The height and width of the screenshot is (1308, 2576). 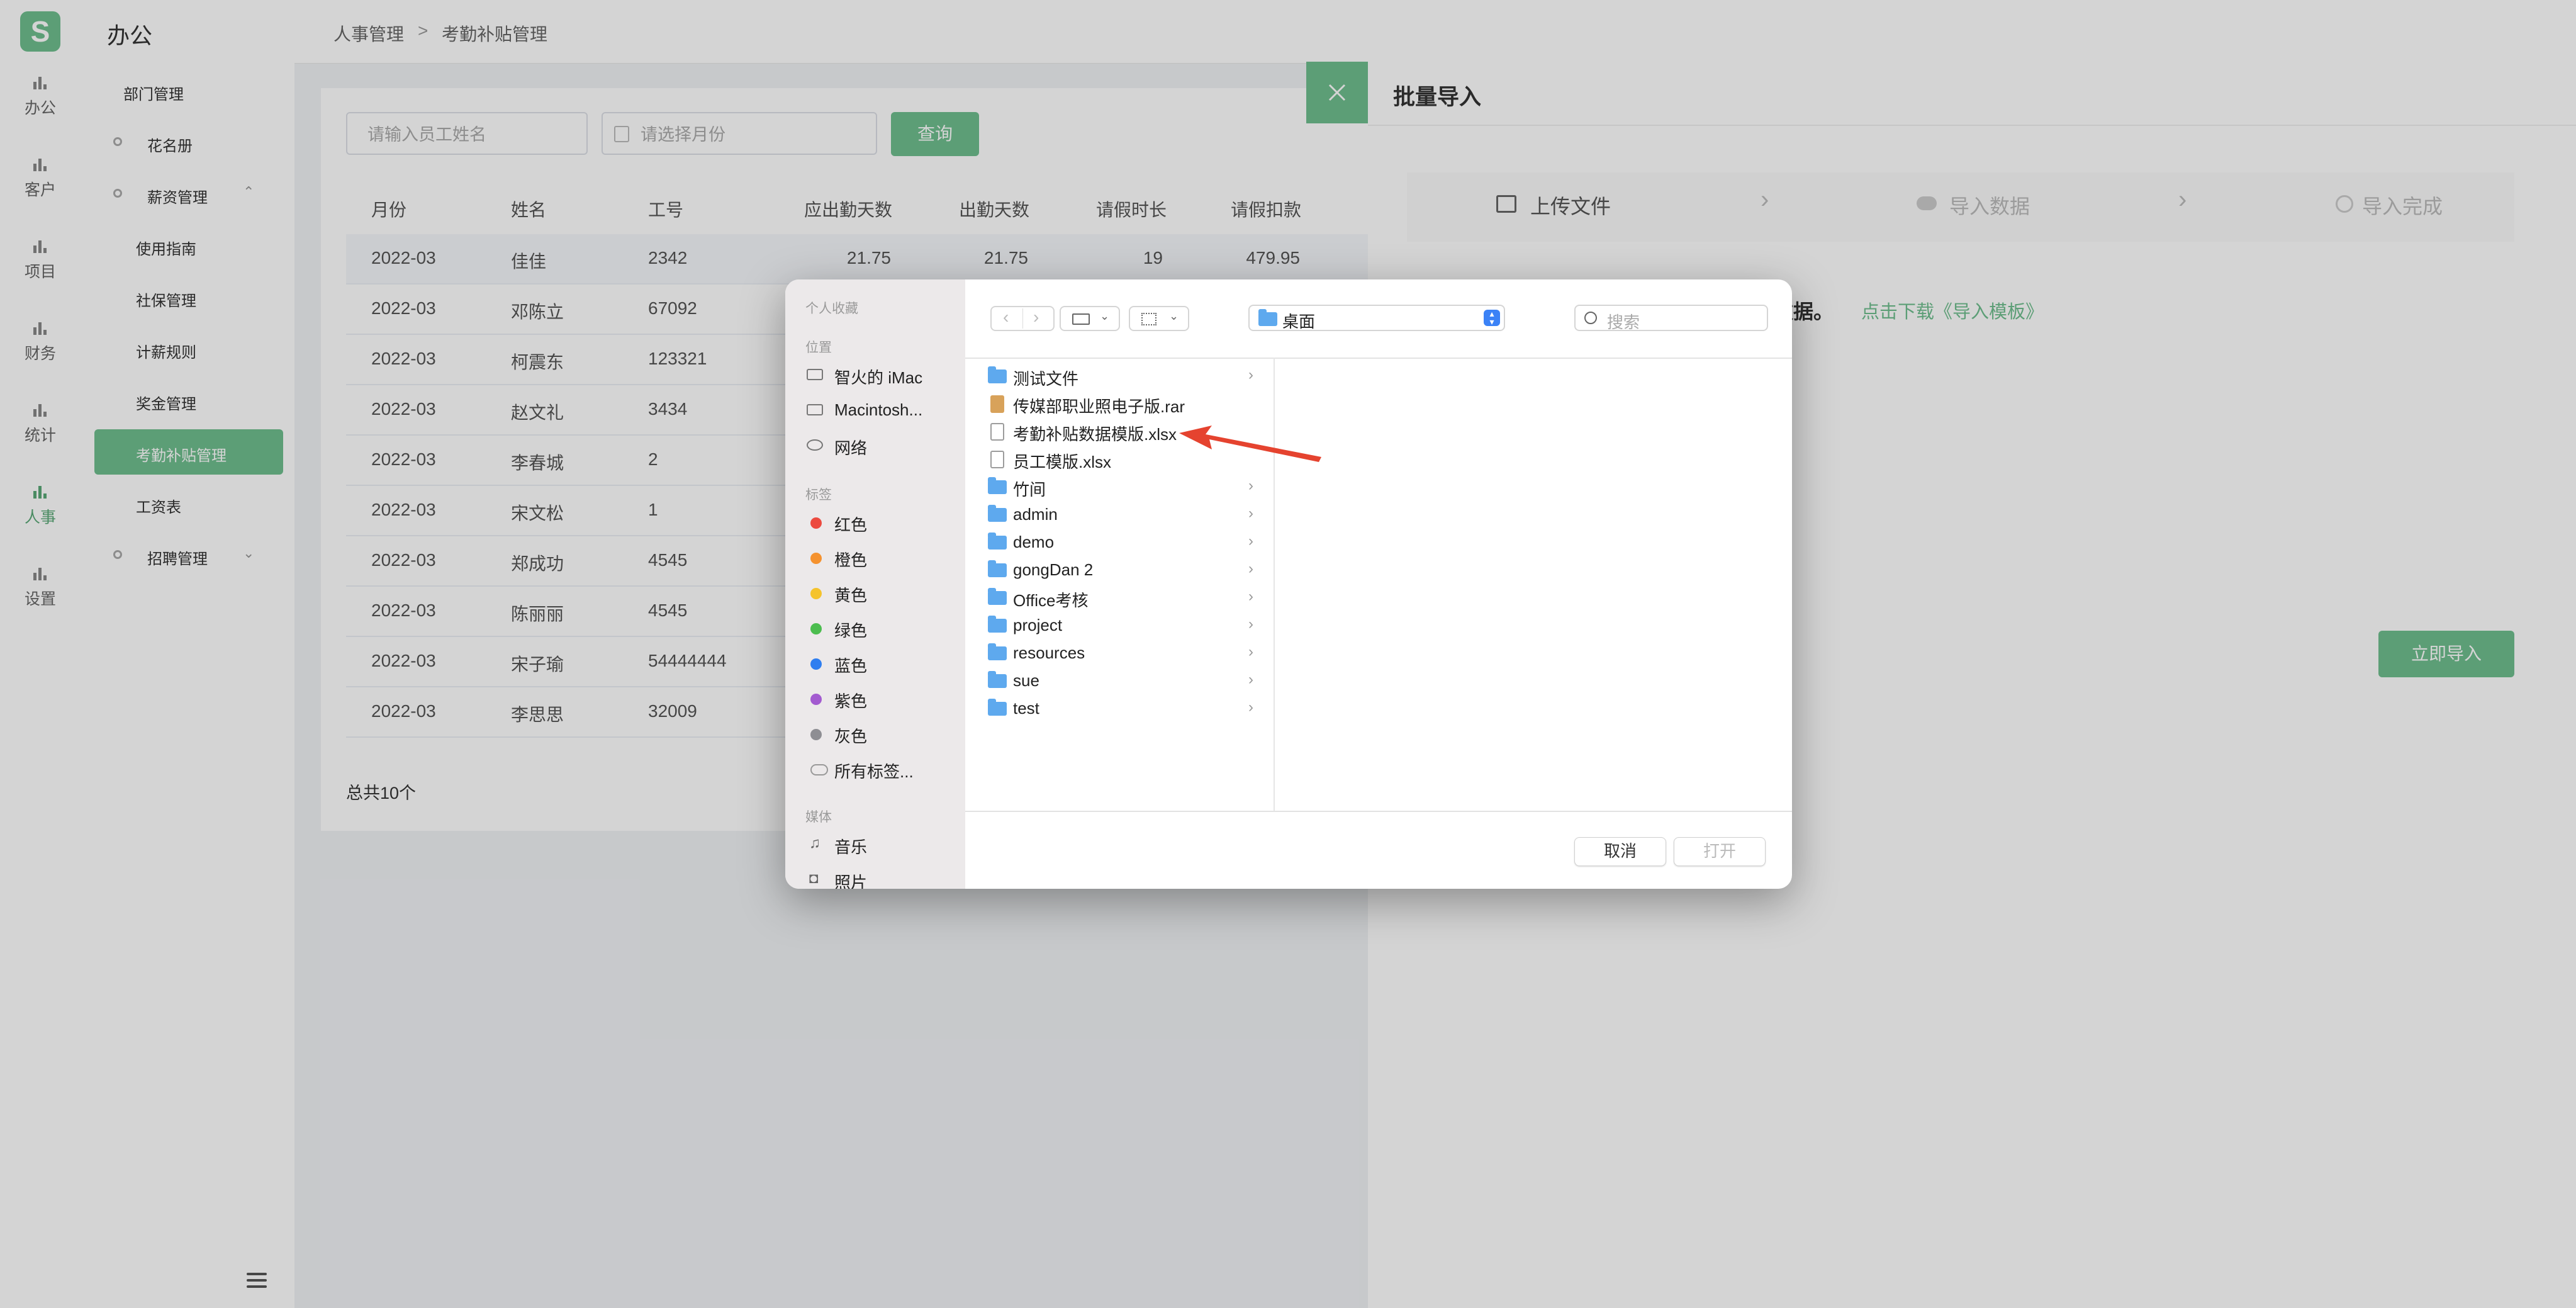 What do you see at coordinates (1590, 318) in the screenshot?
I see `search-icon` at bounding box center [1590, 318].